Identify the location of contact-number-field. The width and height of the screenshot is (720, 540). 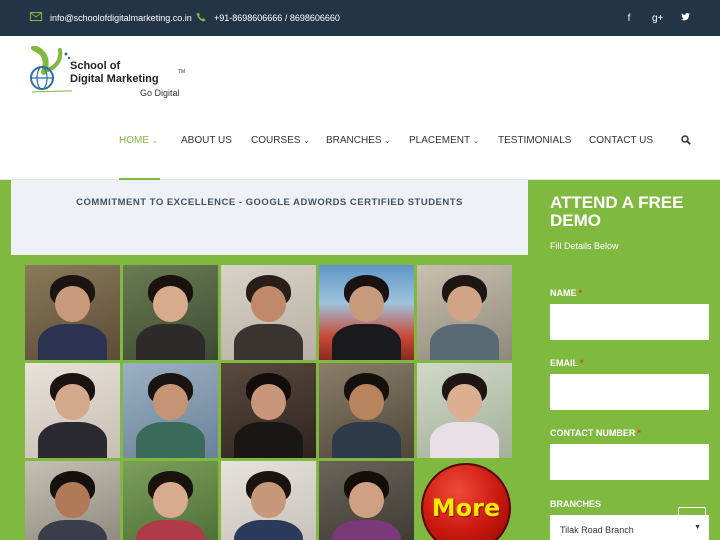
(629, 462).